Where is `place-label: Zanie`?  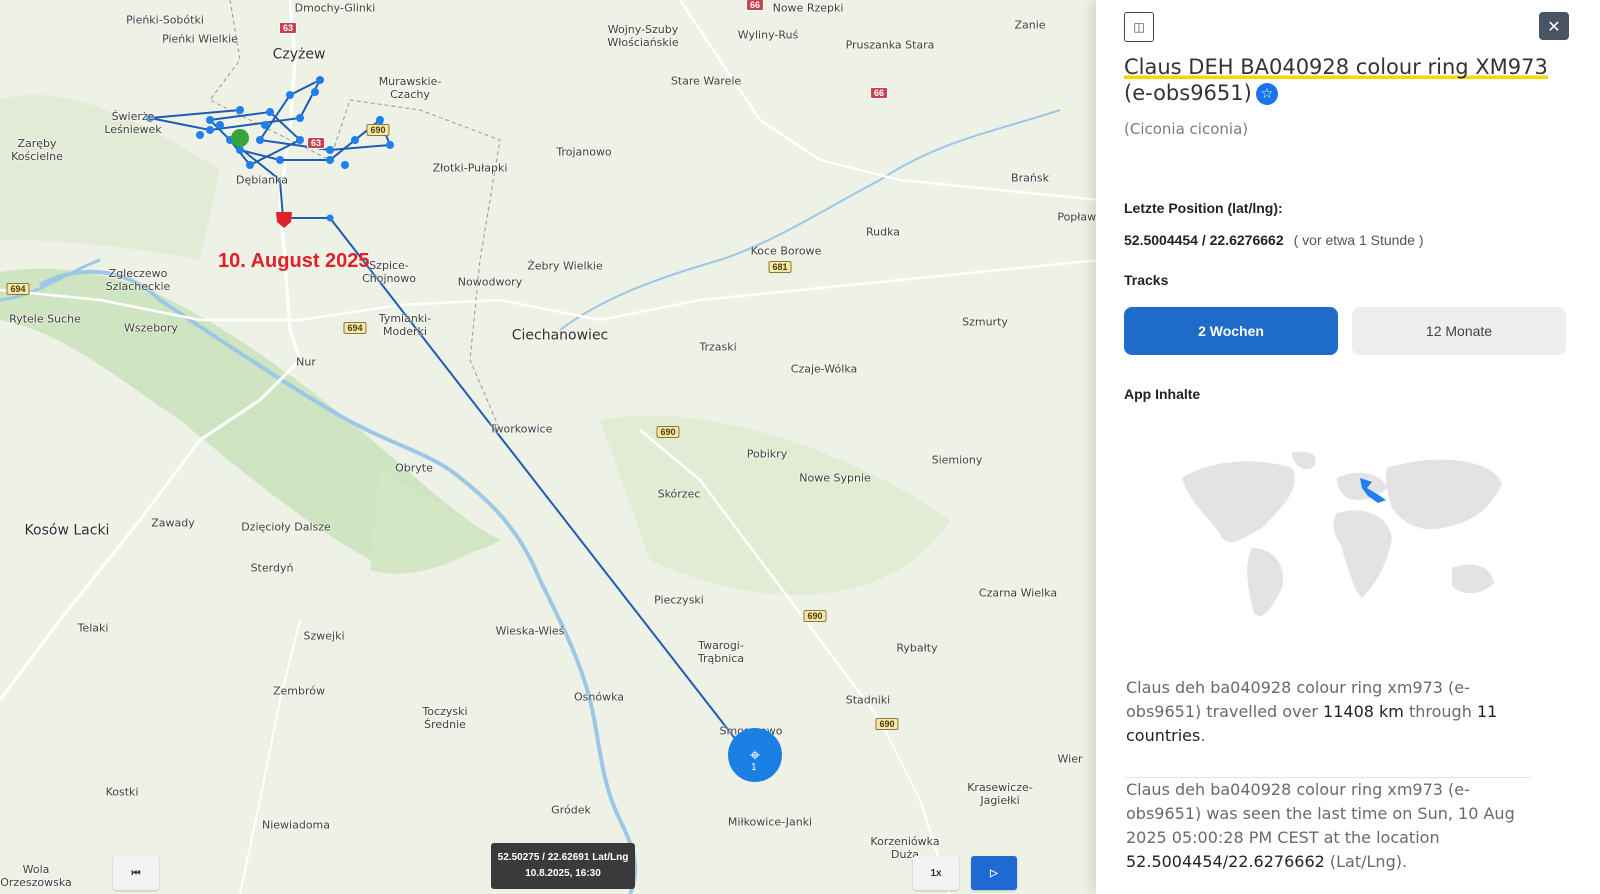
place-label: Zanie is located at coordinates (1030, 25).